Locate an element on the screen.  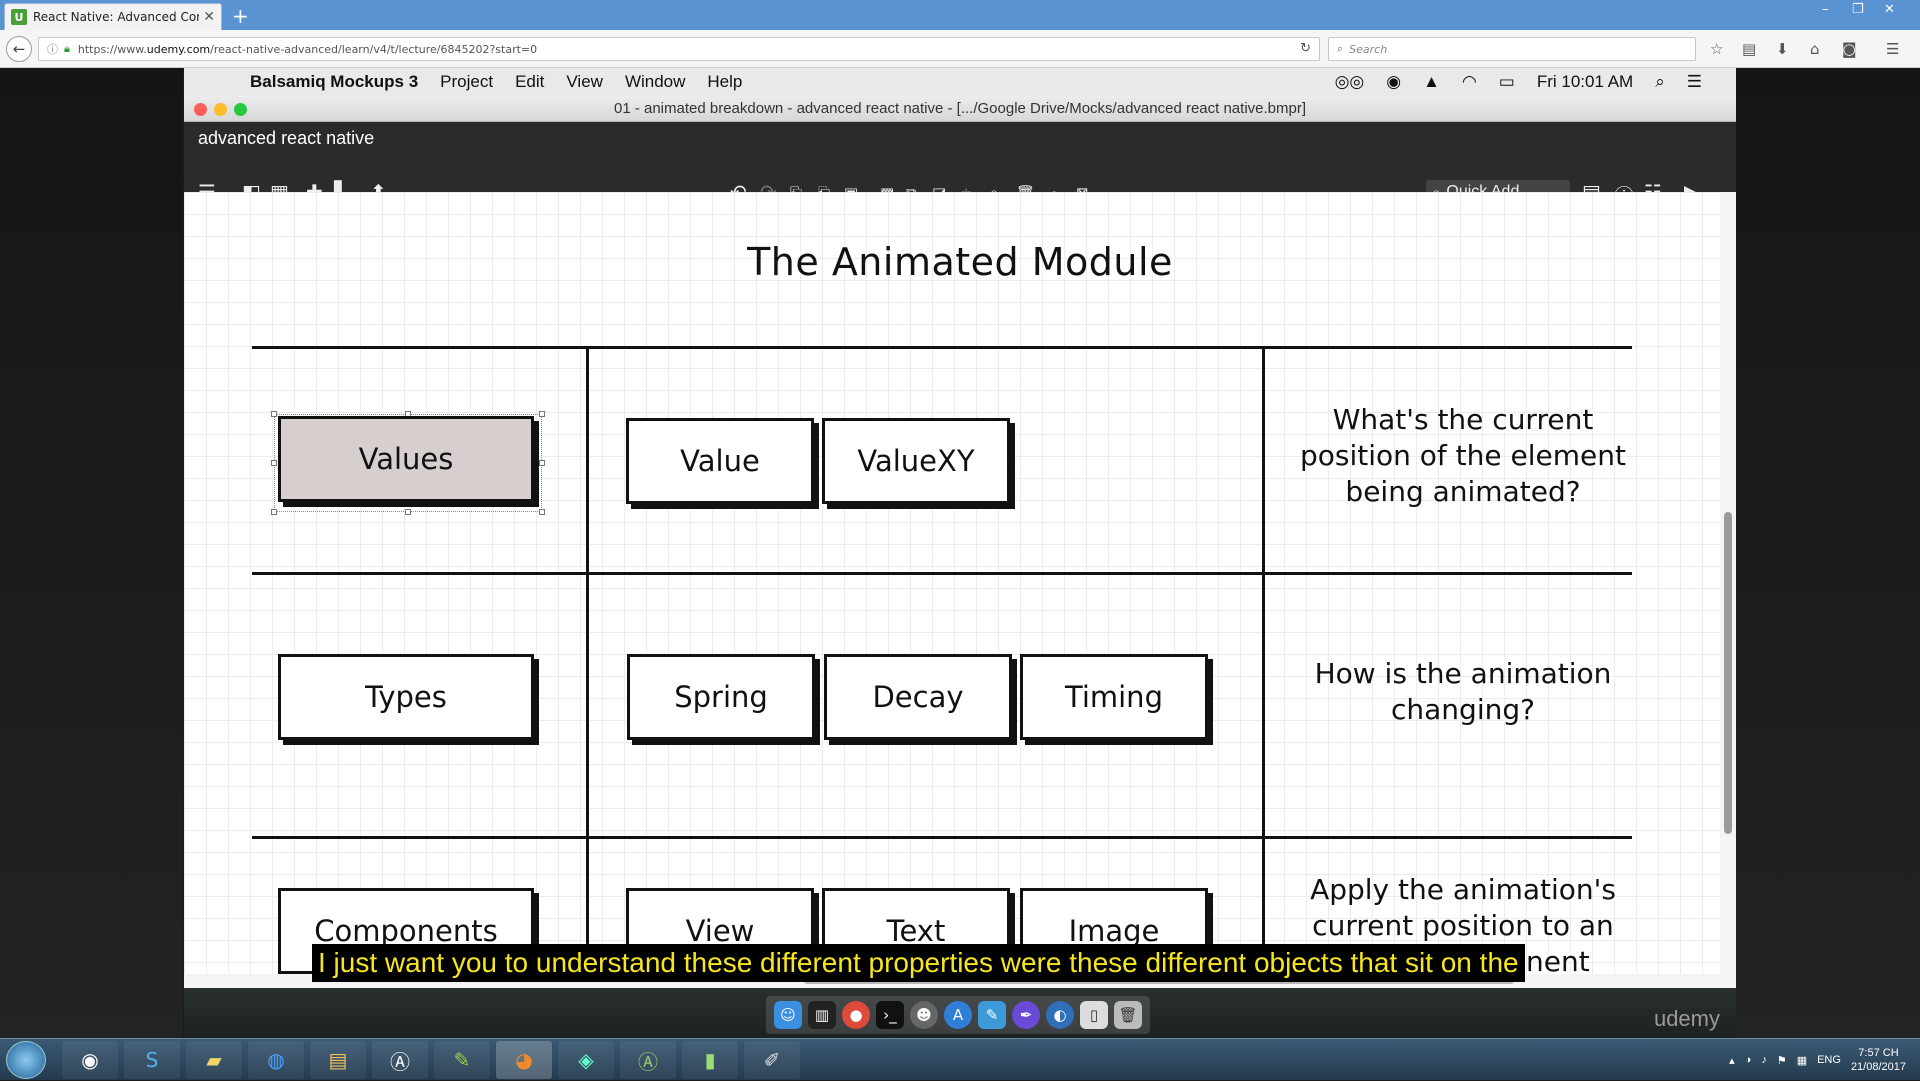
taskbar-time: 7:57 CH is located at coordinates (1878, 1053).